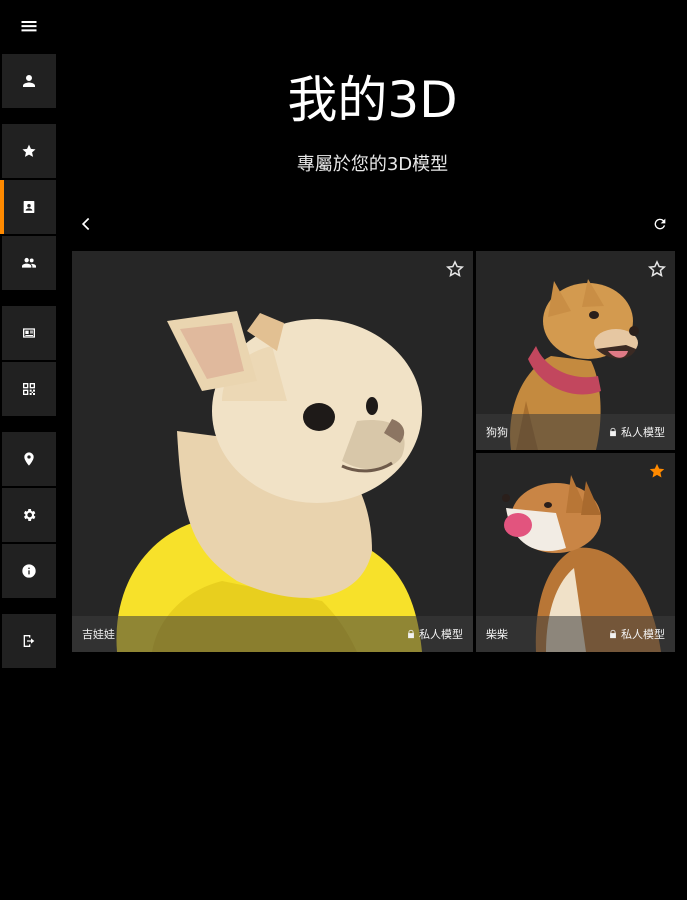  I want to click on refresh-icon, so click(660, 224).